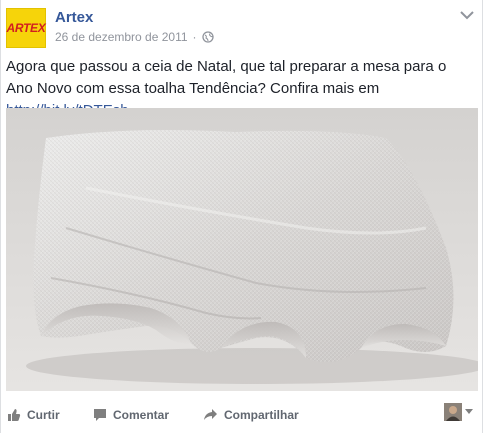 This screenshot has height=433, width=483. I want to click on like-button: Curtir, so click(33, 415).